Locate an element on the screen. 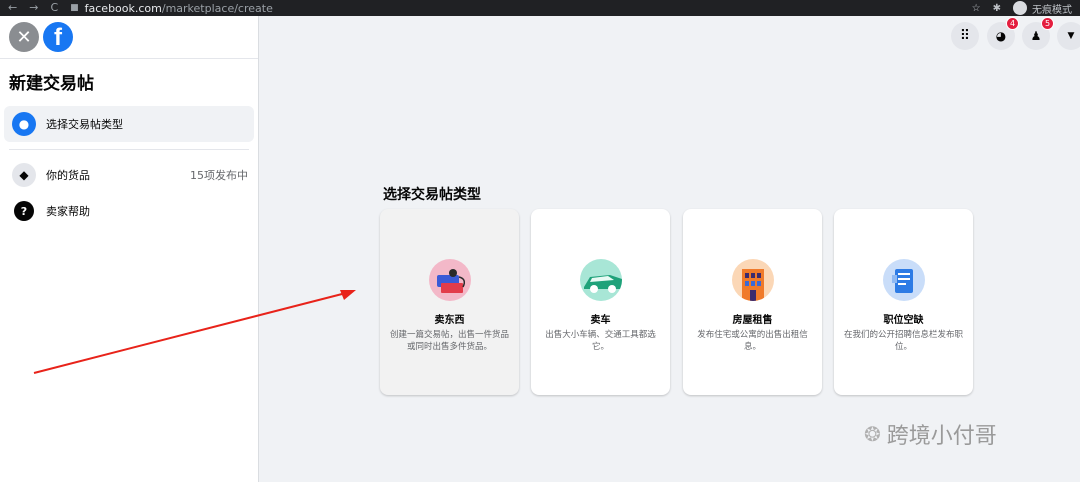  watermark-text: 跨境小付哥 is located at coordinates (941, 436).